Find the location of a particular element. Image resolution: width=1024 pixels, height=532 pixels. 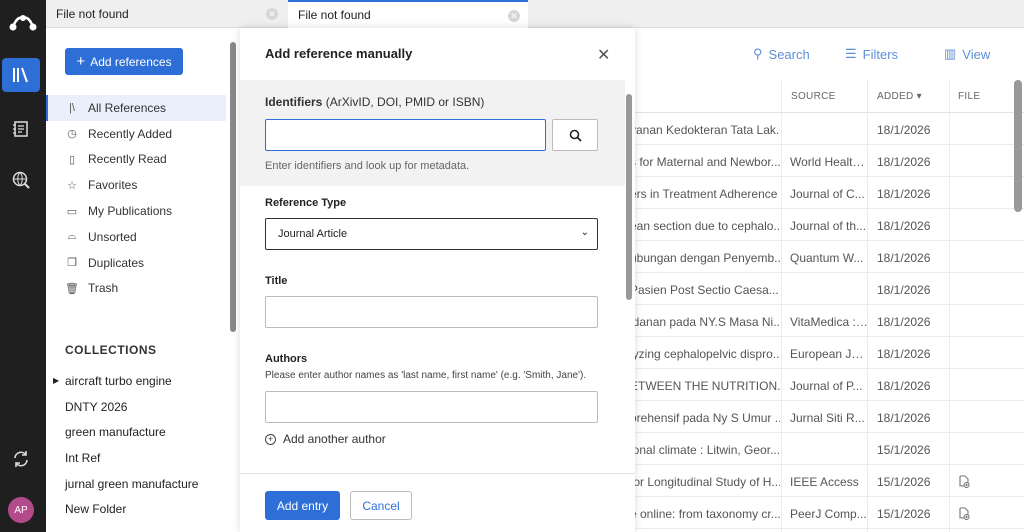

search-label: Search is located at coordinates (789, 54).